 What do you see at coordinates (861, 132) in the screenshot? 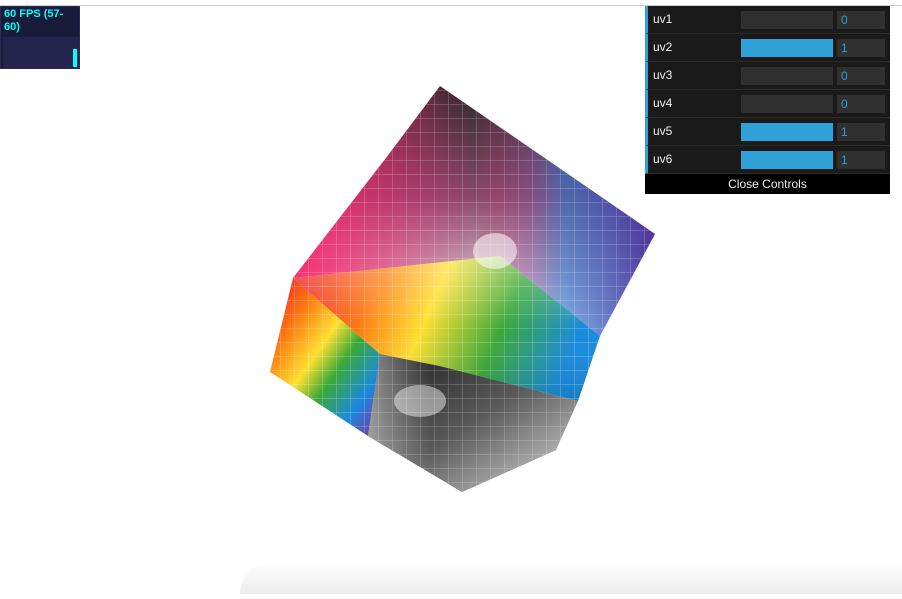
I see `uv5-value-input` at bounding box center [861, 132].